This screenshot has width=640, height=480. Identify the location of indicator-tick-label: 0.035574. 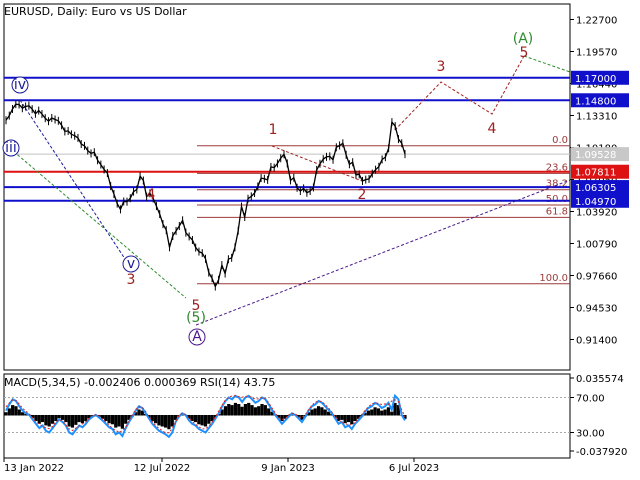
(600, 379).